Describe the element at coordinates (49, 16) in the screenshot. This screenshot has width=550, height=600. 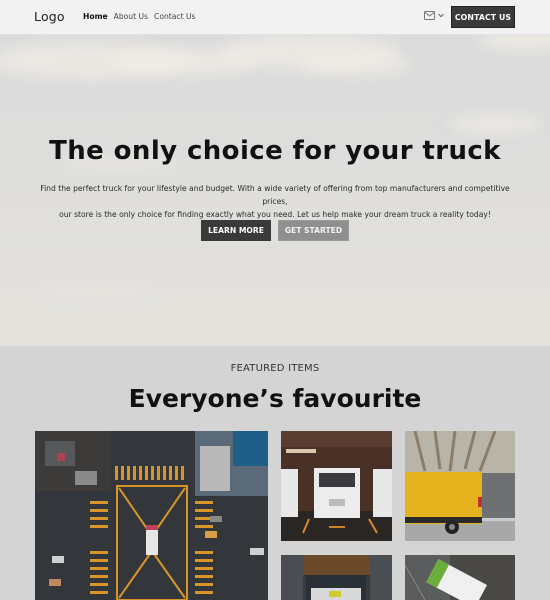
I see `logo: Logo` at that location.